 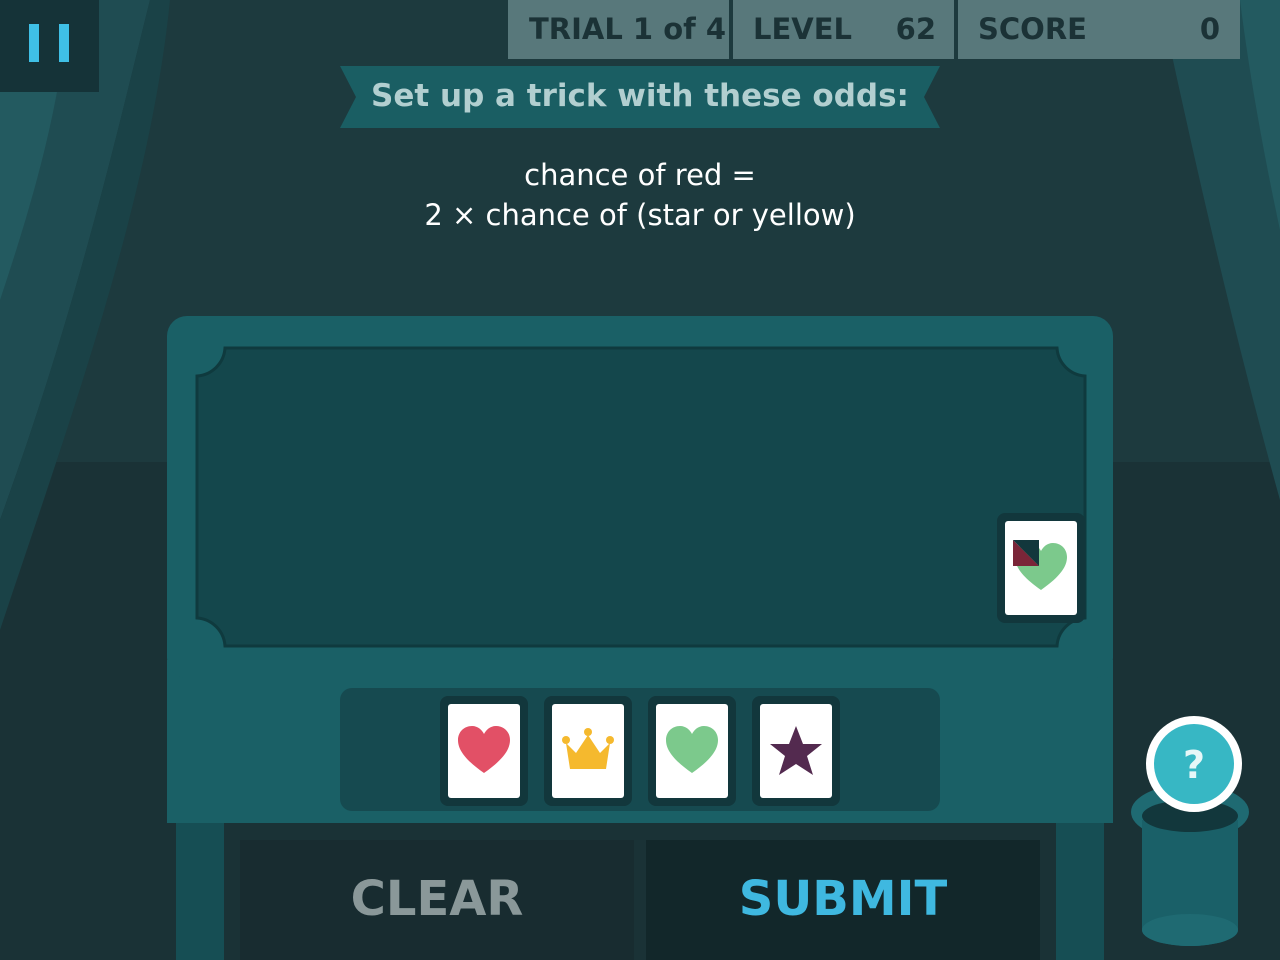 I want to click on card-purple-star, so click(x=796, y=751).